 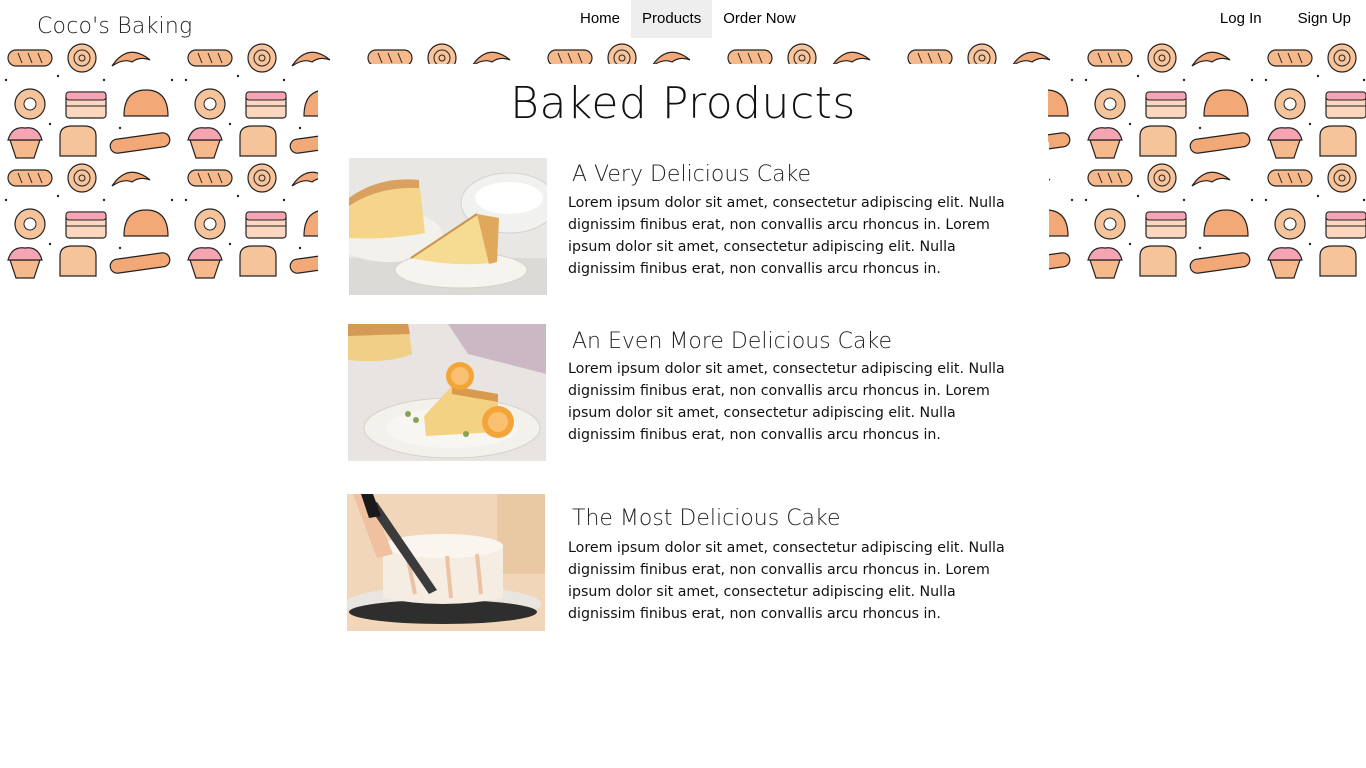 I want to click on brand-logo-text: Coco's Baking, so click(x=114, y=26).